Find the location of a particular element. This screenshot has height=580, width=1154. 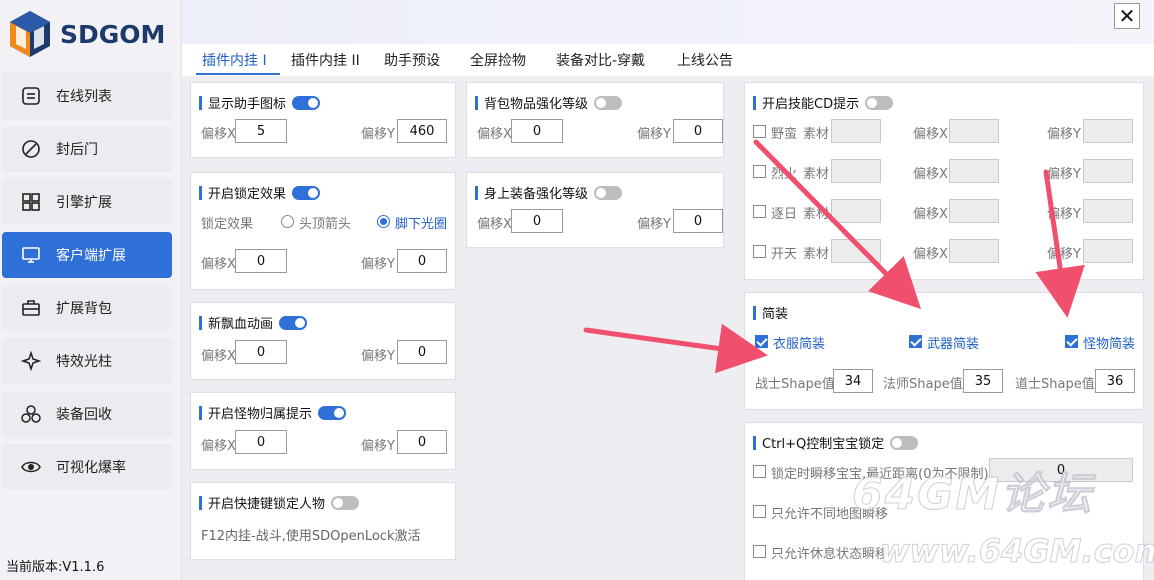

pet-lock-toggle is located at coordinates (904, 442).